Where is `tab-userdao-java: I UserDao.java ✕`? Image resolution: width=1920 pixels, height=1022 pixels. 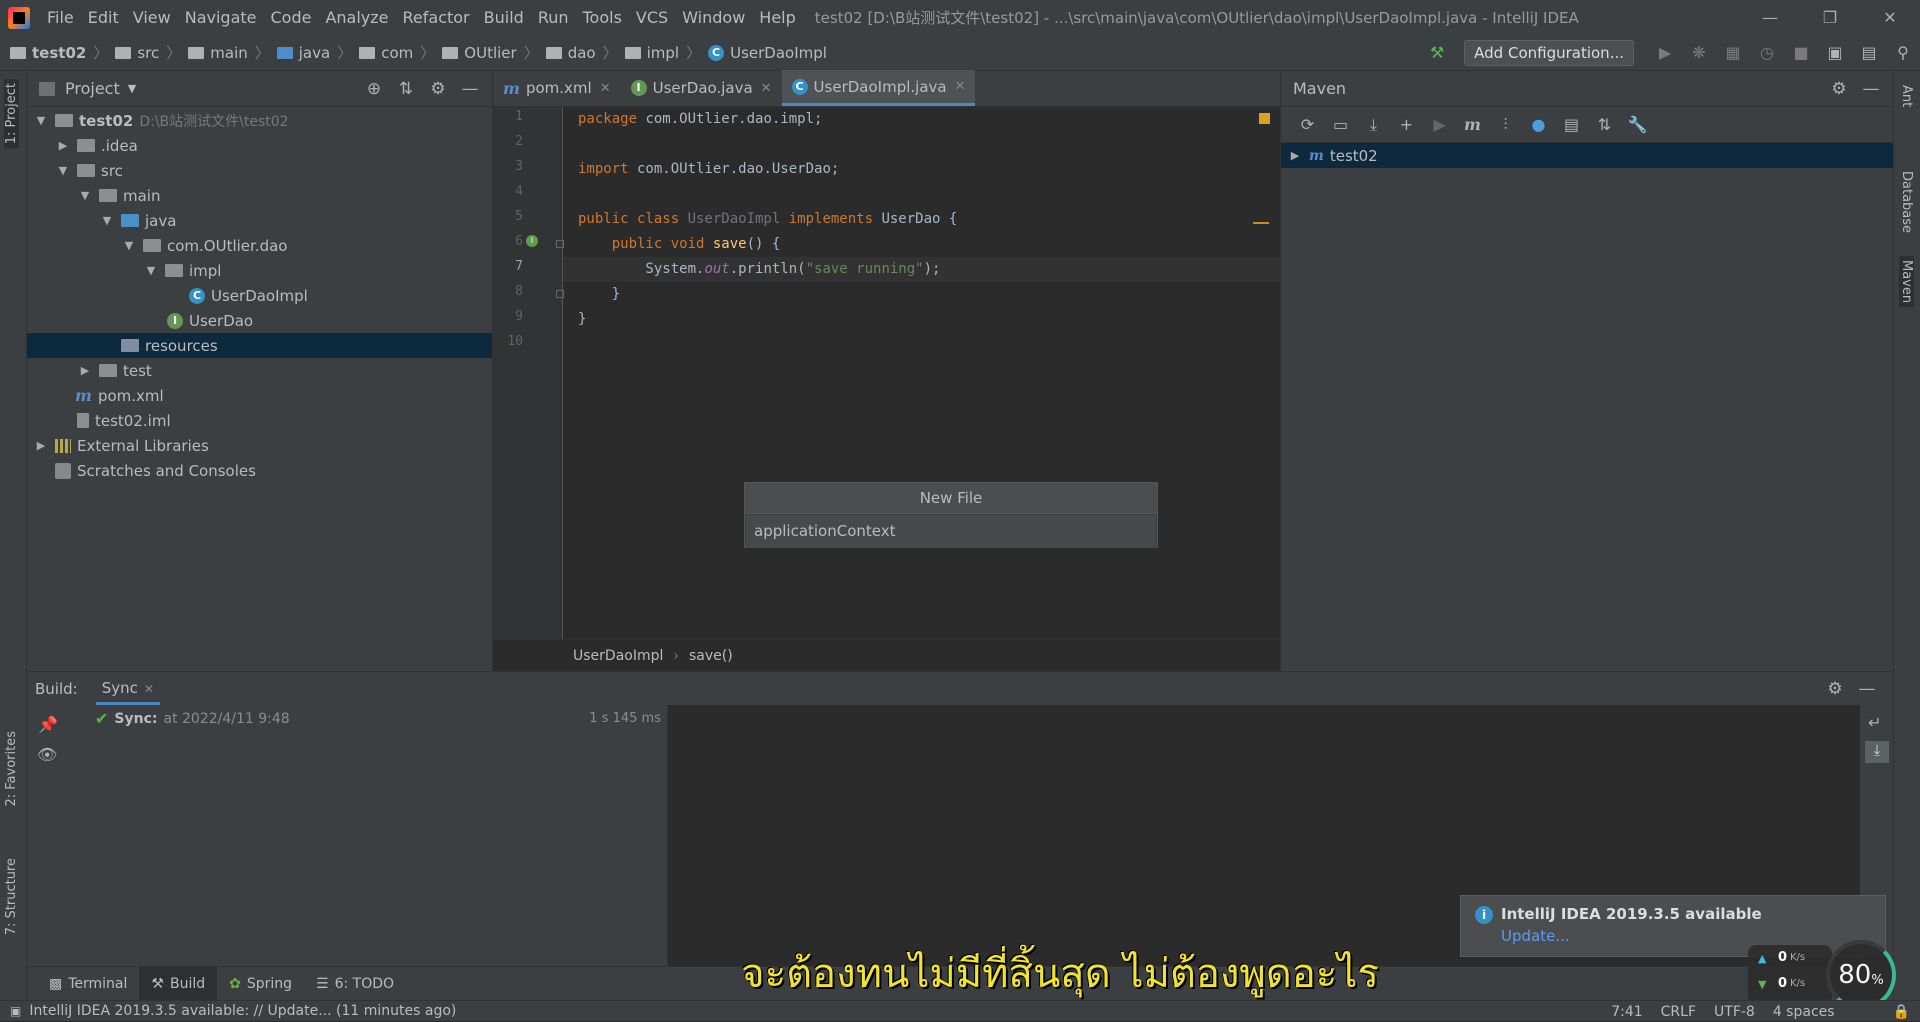
tab-userdao-java: I UserDao.java ✕ is located at coordinates (701, 88).